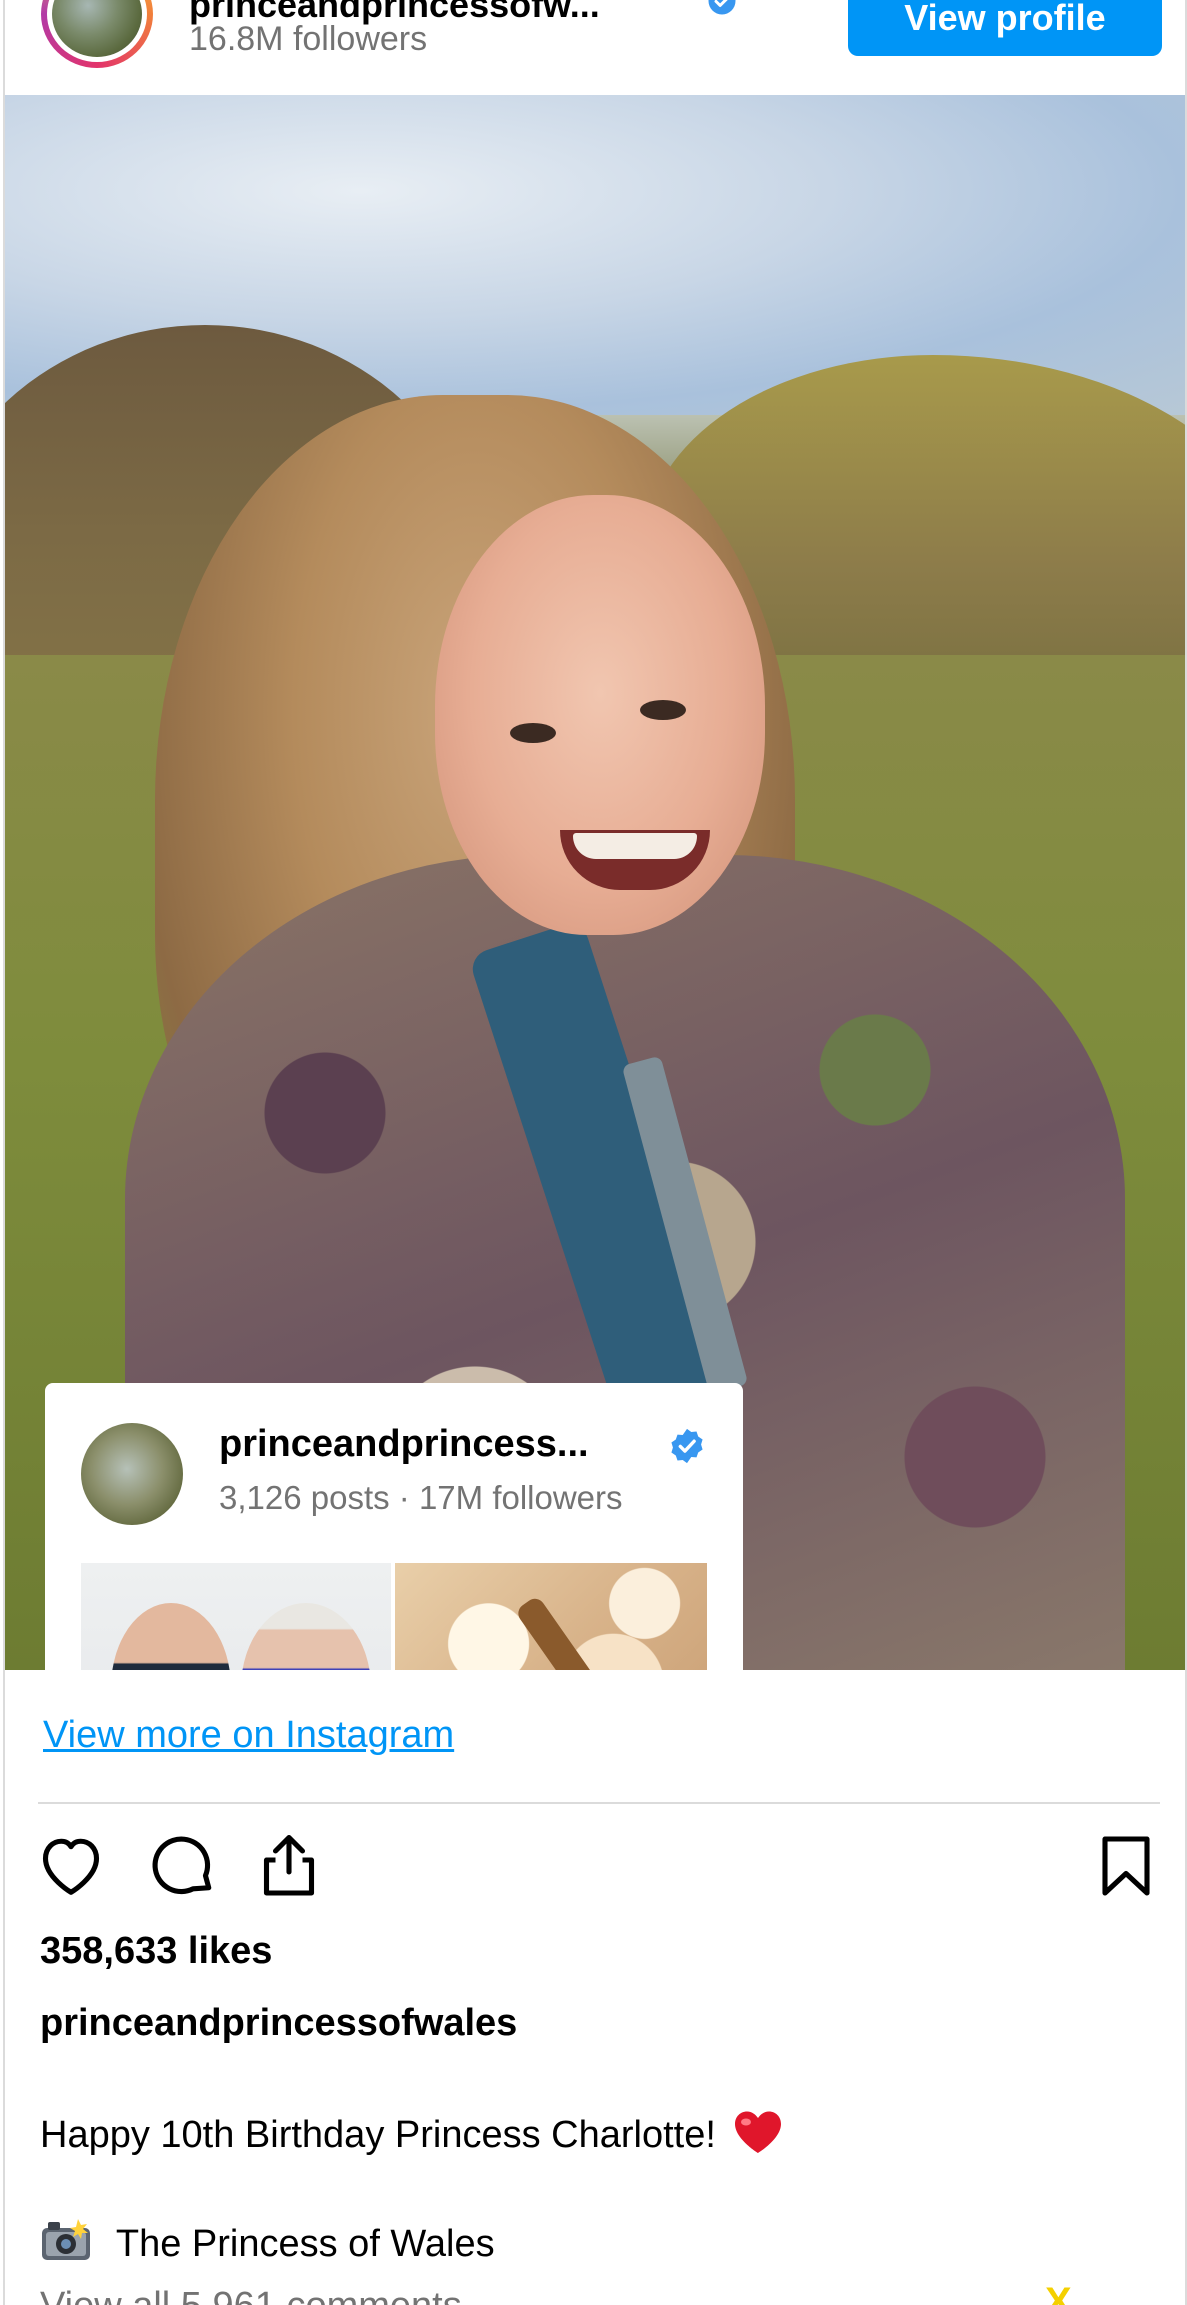  I want to click on followers-count: 16.8M followers, so click(308, 39).